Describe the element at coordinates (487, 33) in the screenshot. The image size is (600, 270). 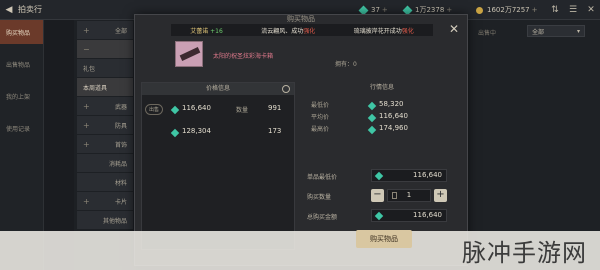
I see `filter-label: 出售中` at that location.